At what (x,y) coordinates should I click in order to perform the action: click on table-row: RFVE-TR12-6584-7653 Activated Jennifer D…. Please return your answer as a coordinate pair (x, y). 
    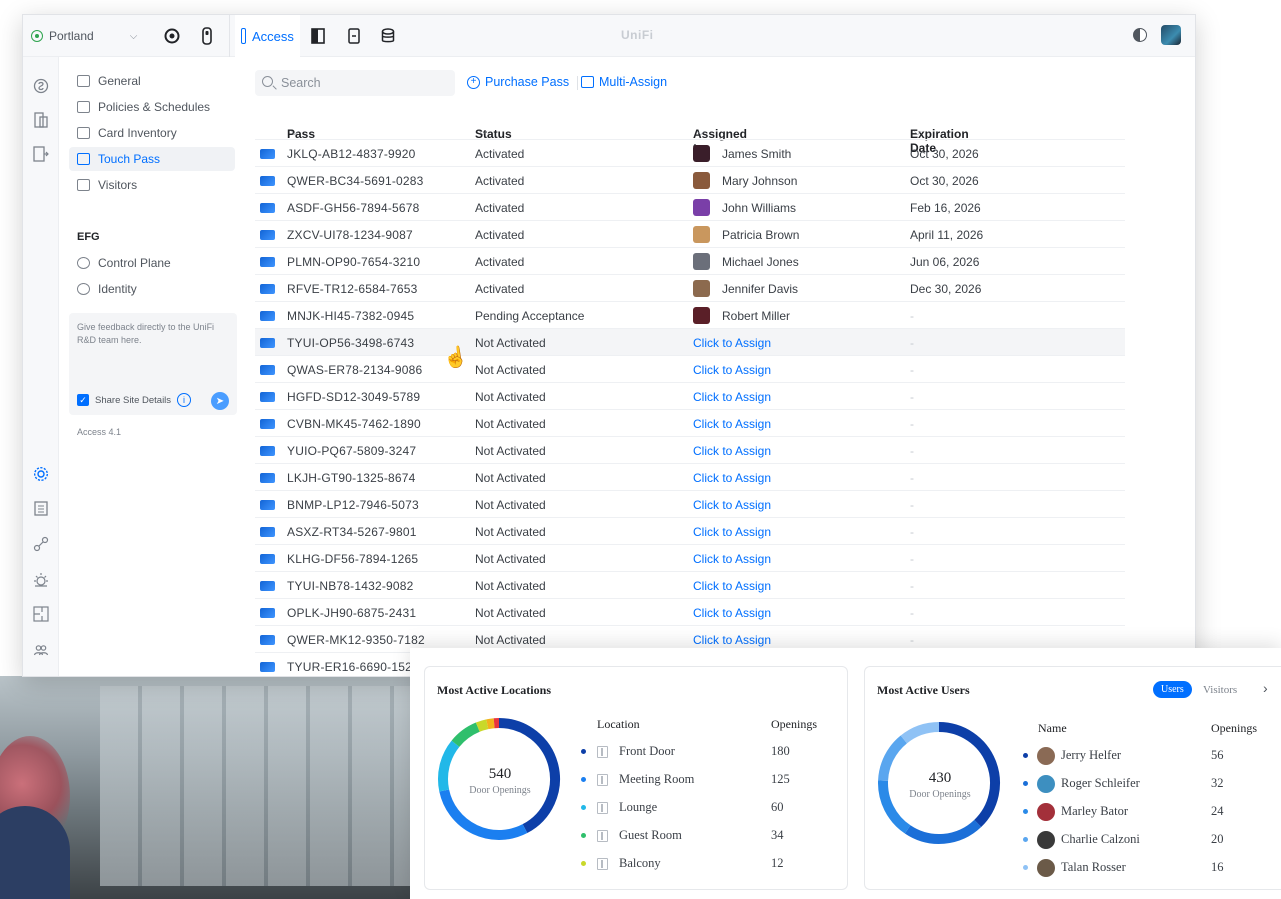
    Looking at the image, I should click on (690, 287).